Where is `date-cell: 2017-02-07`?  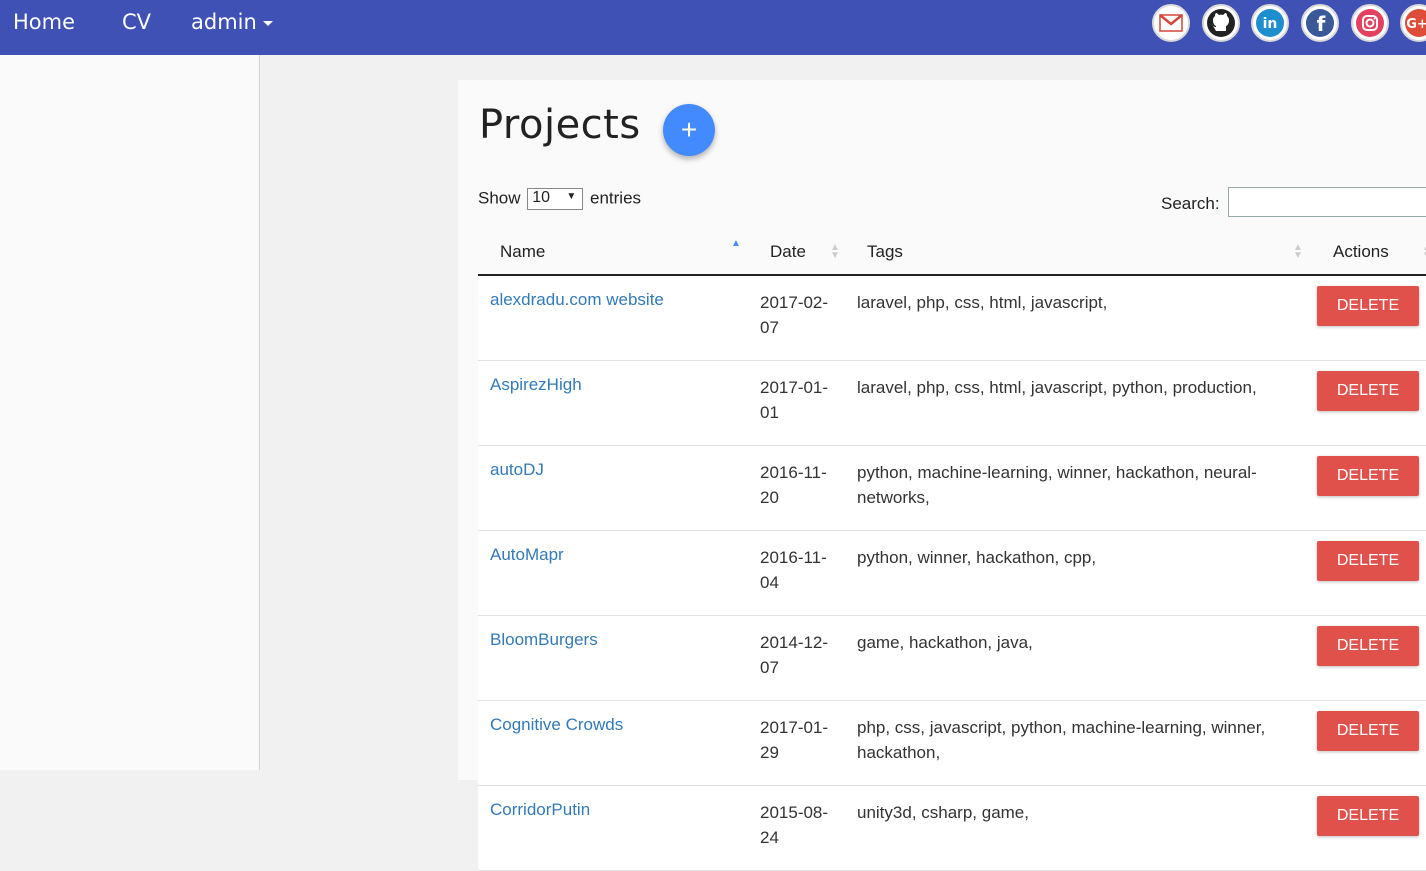
date-cell: 2017-02-07 is located at coordinates (803, 318).